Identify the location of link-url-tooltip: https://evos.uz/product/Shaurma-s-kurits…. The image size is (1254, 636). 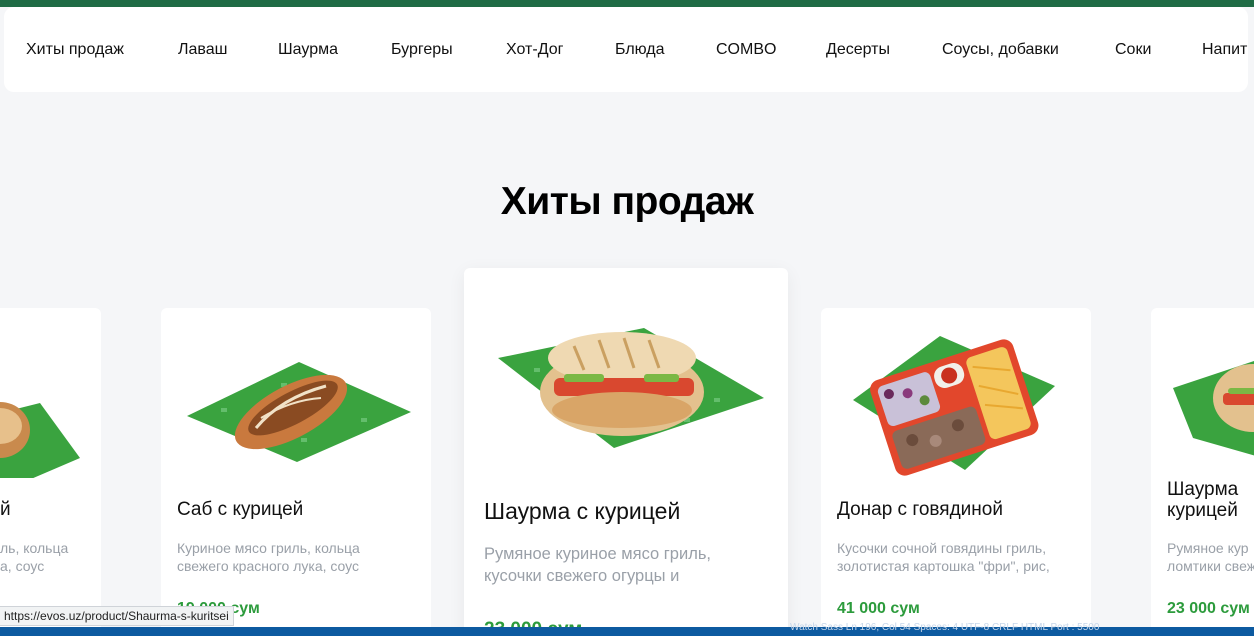
(117, 616).